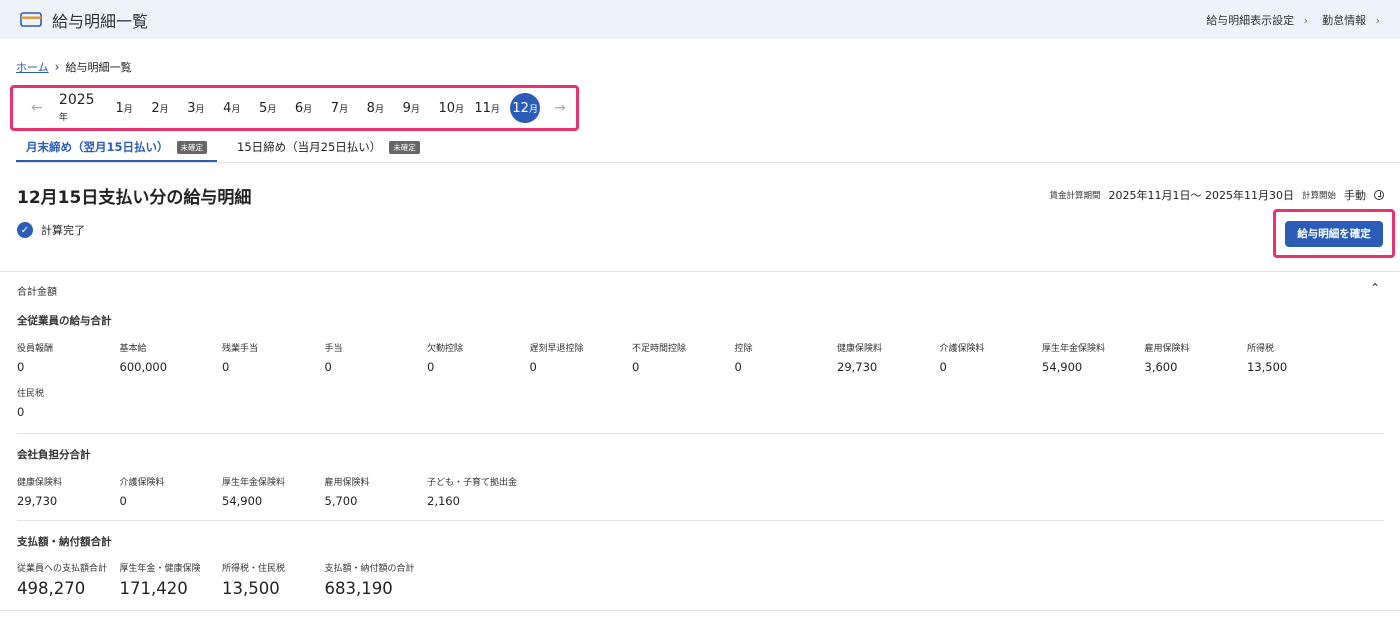 This screenshot has height=629, width=1400. Describe the element at coordinates (32, 67) in the screenshot. I see `breadcrumb-home-link: ホーム` at that location.